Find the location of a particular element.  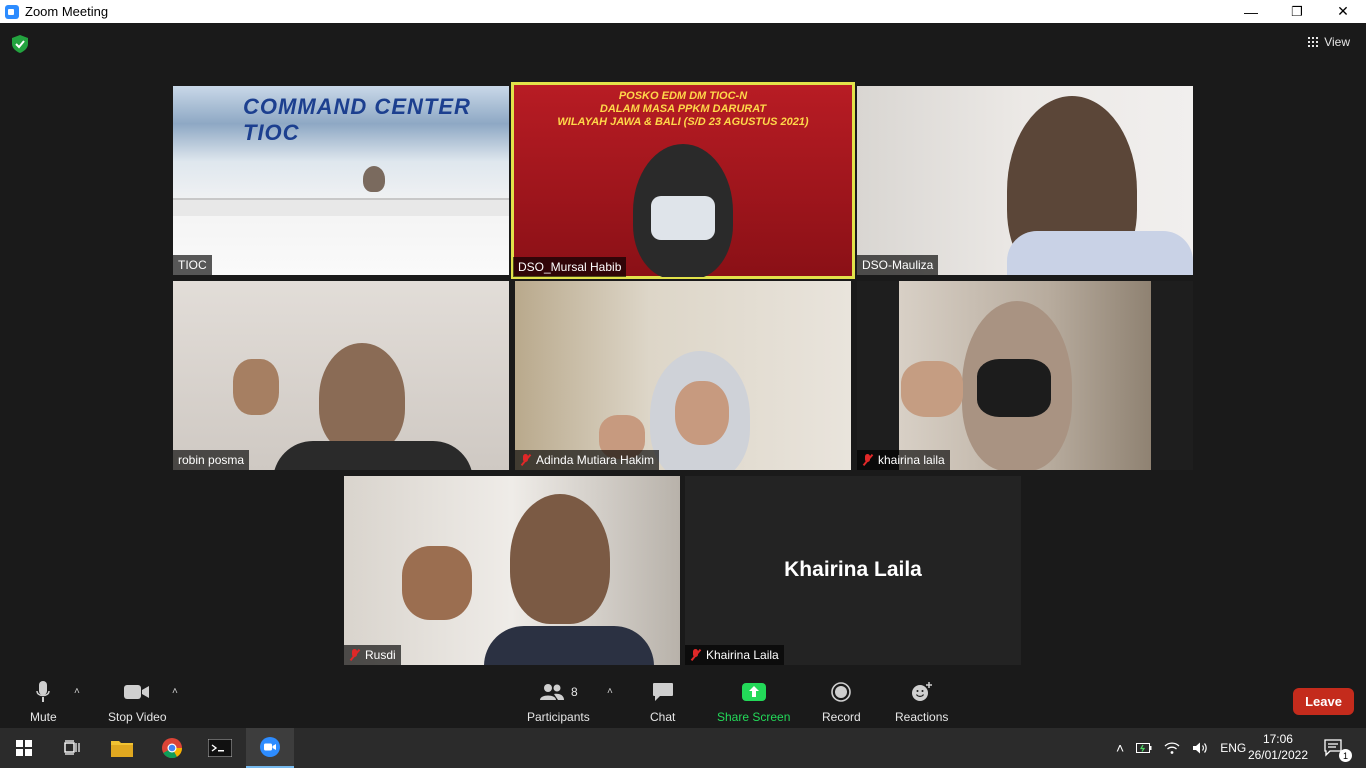

participant-name-label: DSO_Mursal Habib is located at coordinates (570, 267).